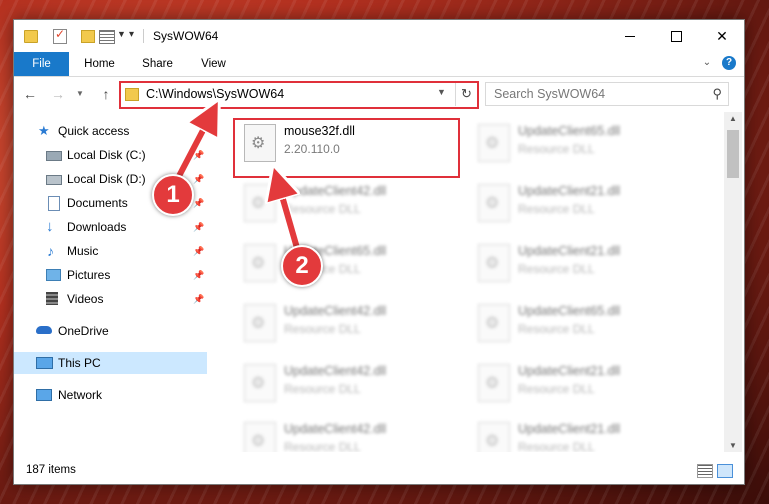 This screenshot has width=769, height=504. What do you see at coordinates (630, 36) in the screenshot?
I see `minimize-button` at bounding box center [630, 36].